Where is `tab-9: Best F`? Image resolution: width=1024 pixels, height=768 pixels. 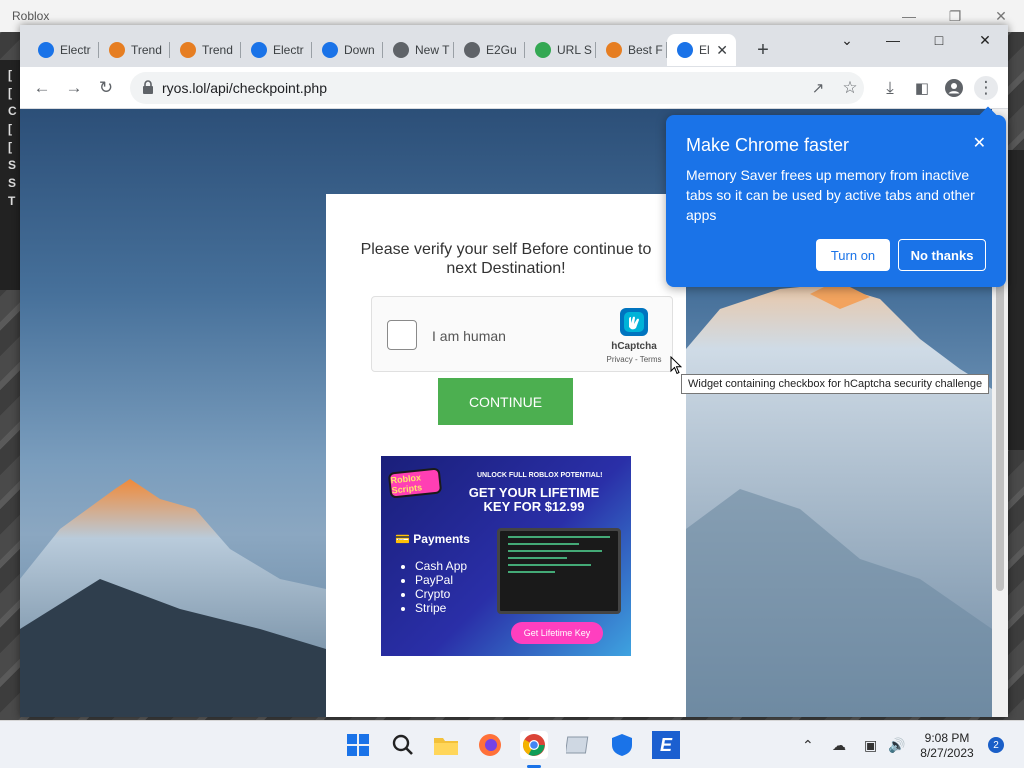 tab-9: Best F is located at coordinates (631, 50).